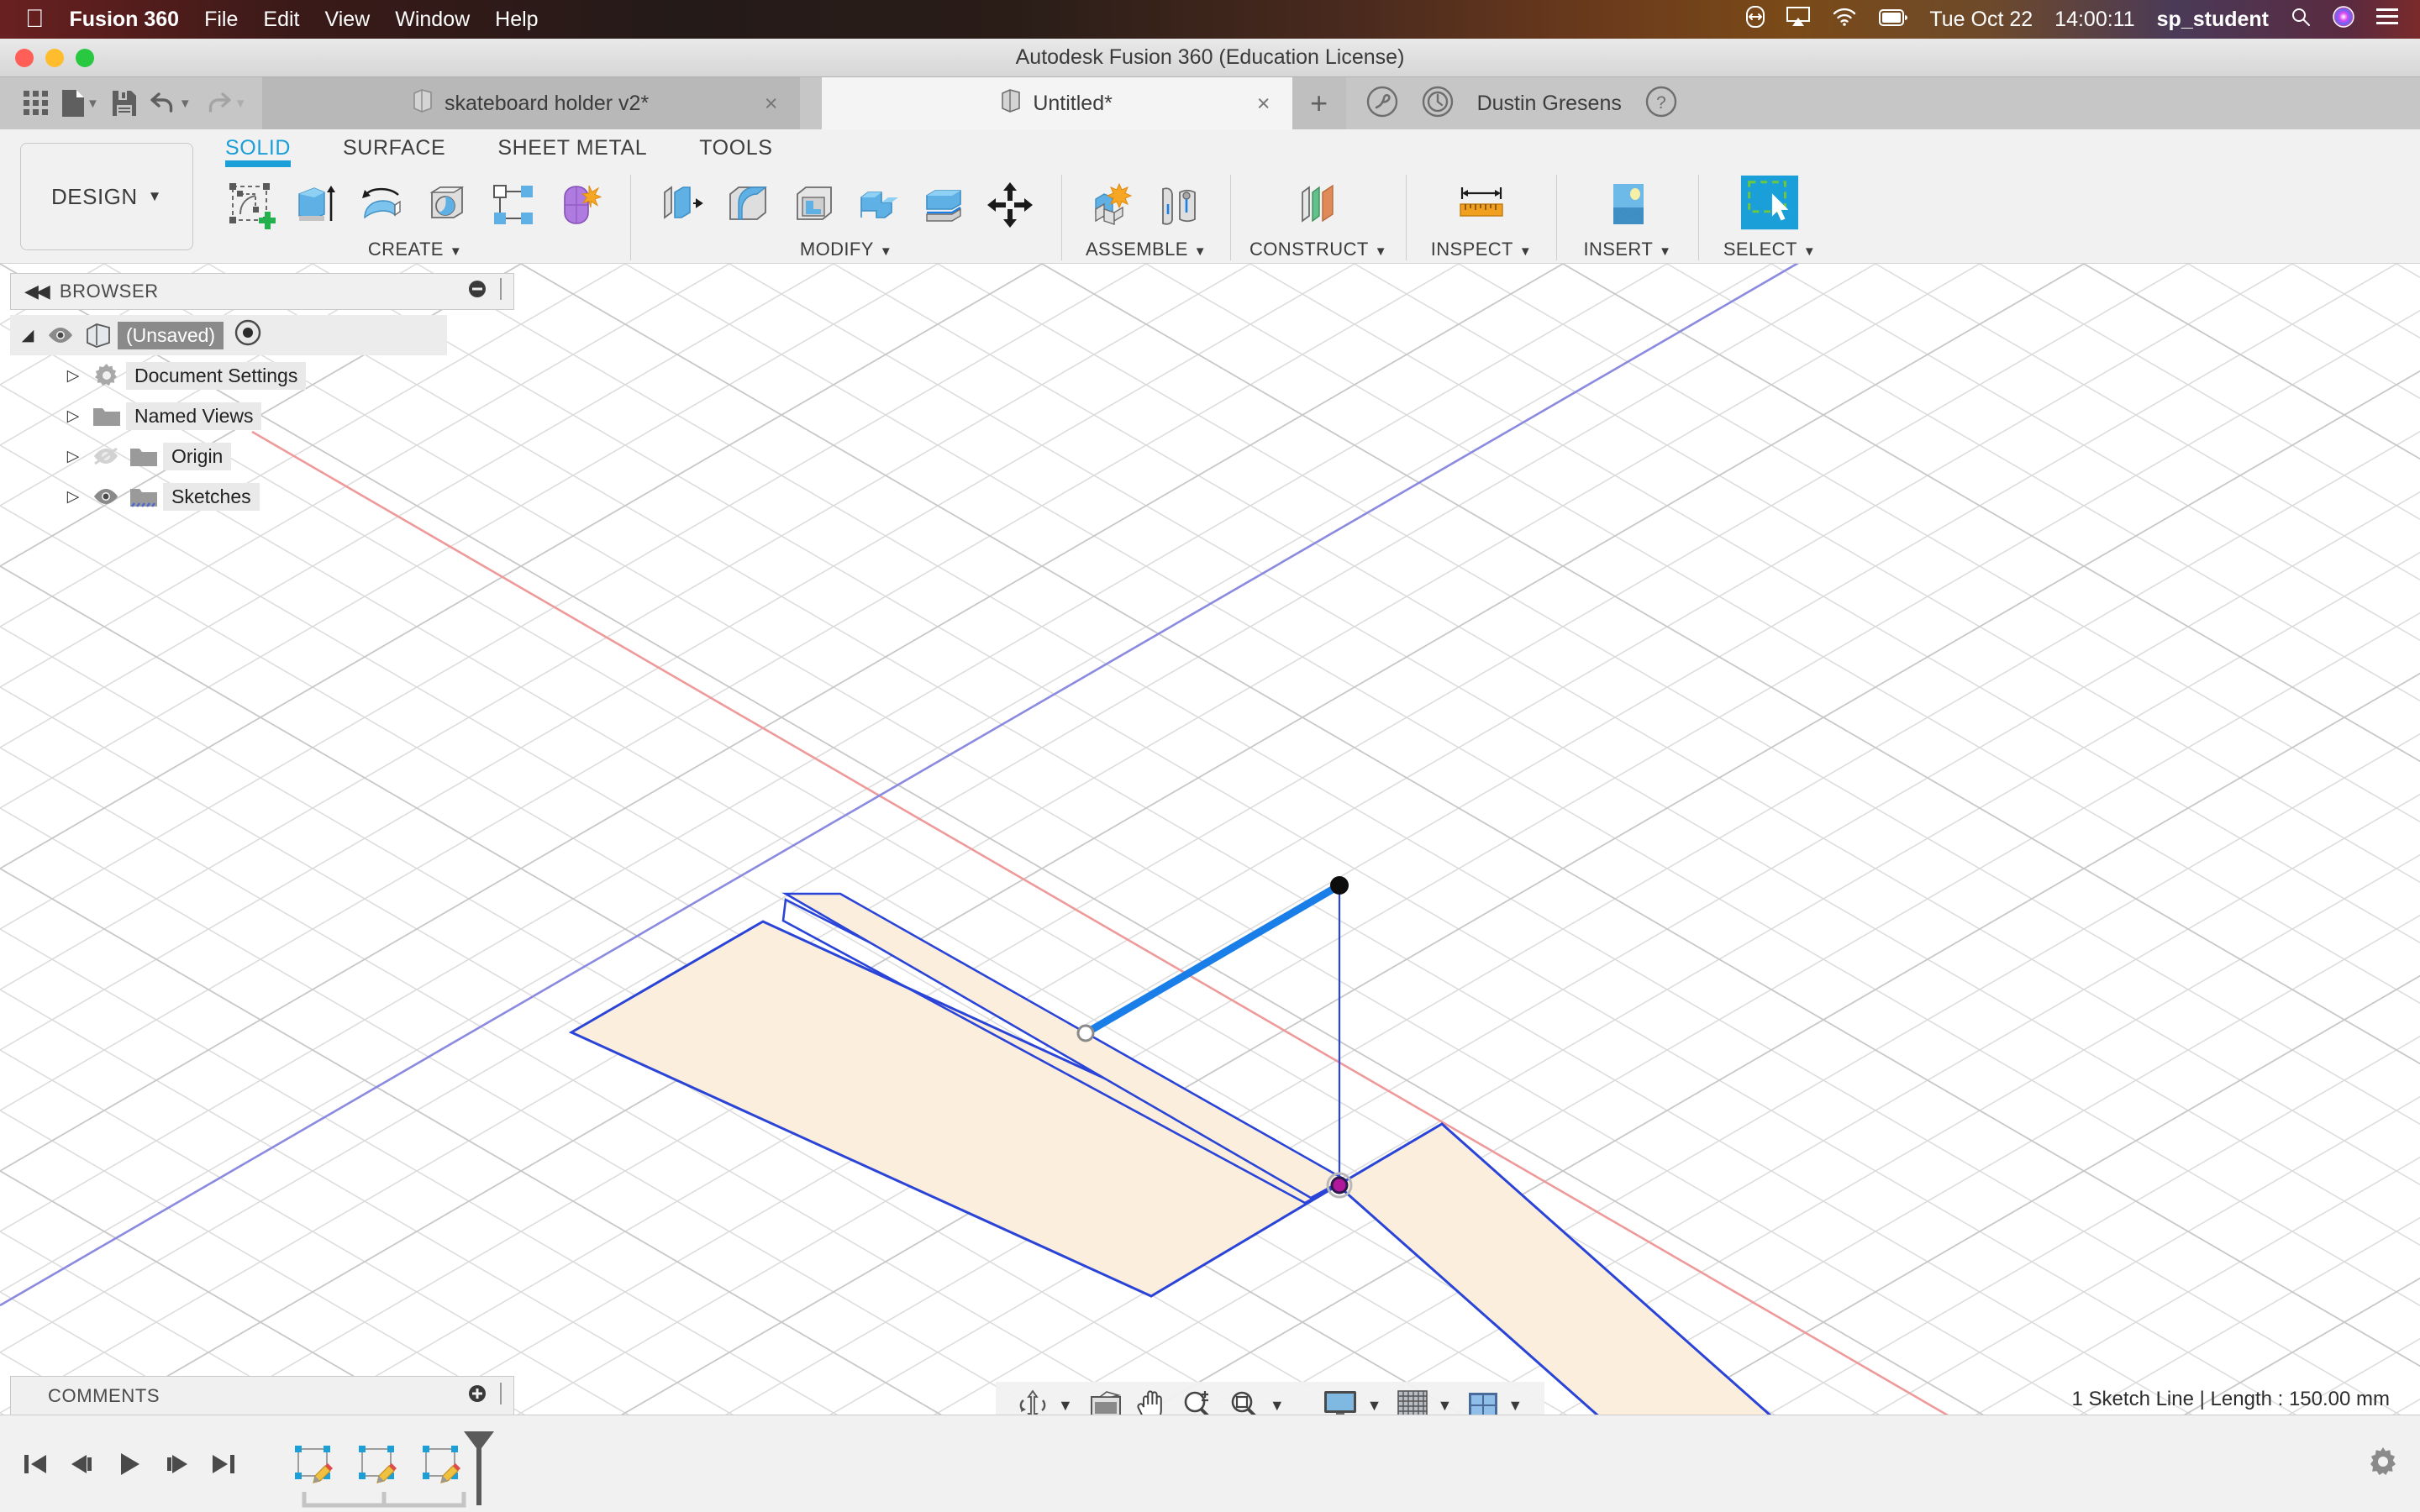  I want to click on new-component-icon, so click(1113, 205).